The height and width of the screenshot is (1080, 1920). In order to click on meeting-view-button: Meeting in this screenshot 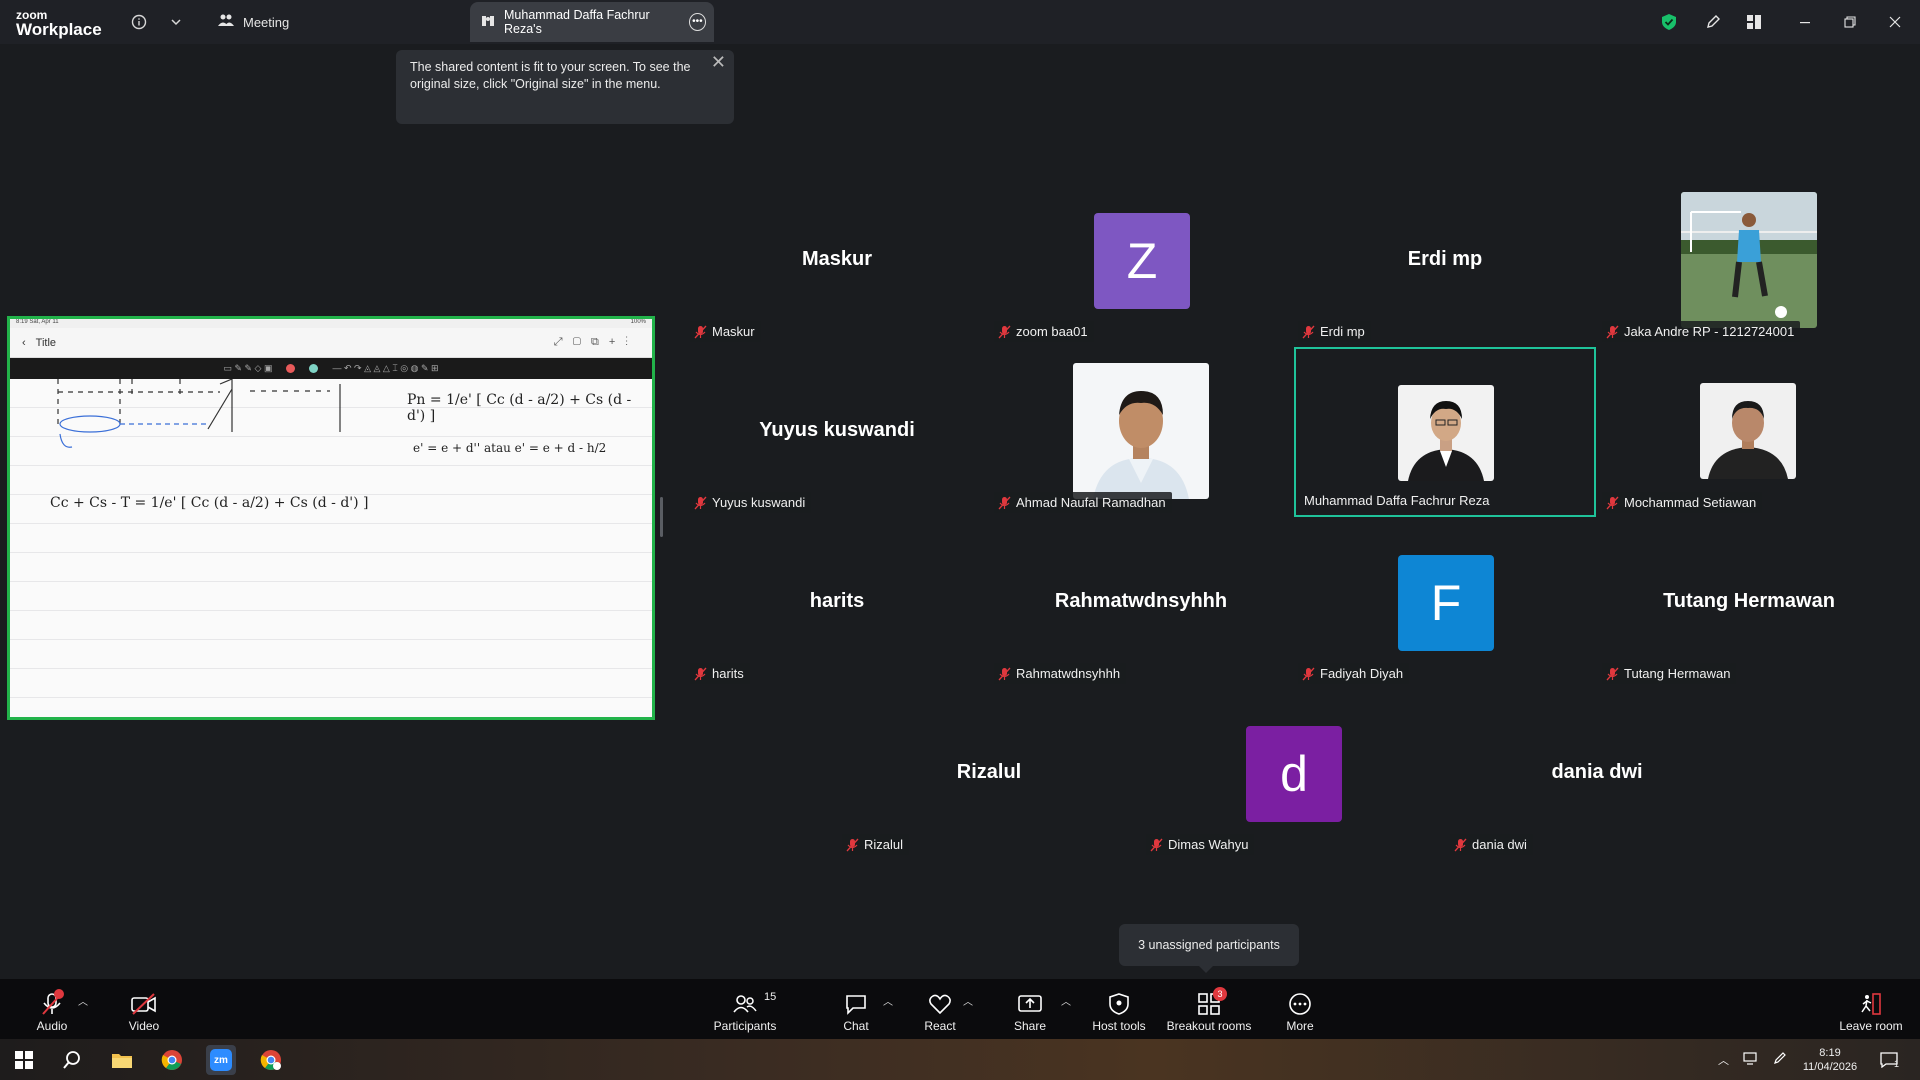, I will do `click(253, 22)`.